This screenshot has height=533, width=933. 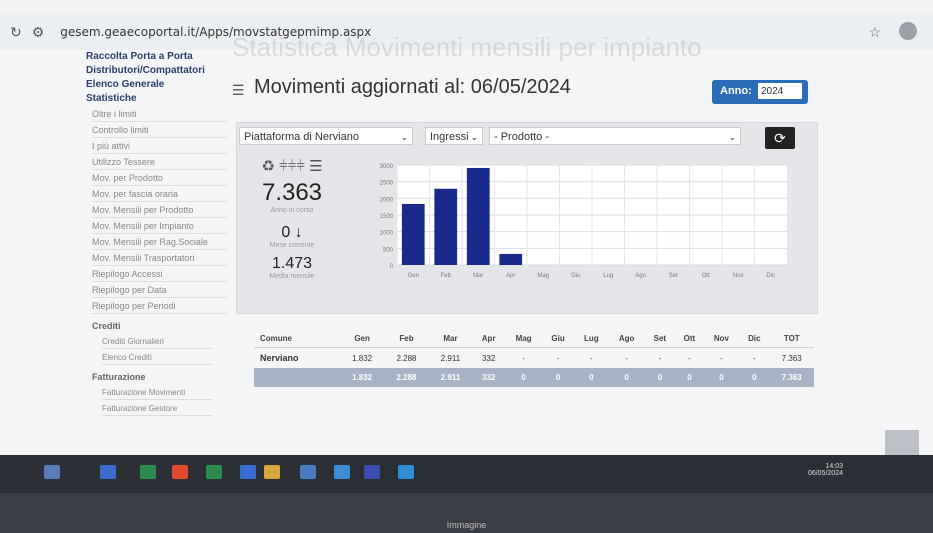 I want to click on sidebar-item: Oltre i limiti, so click(x=159, y=114).